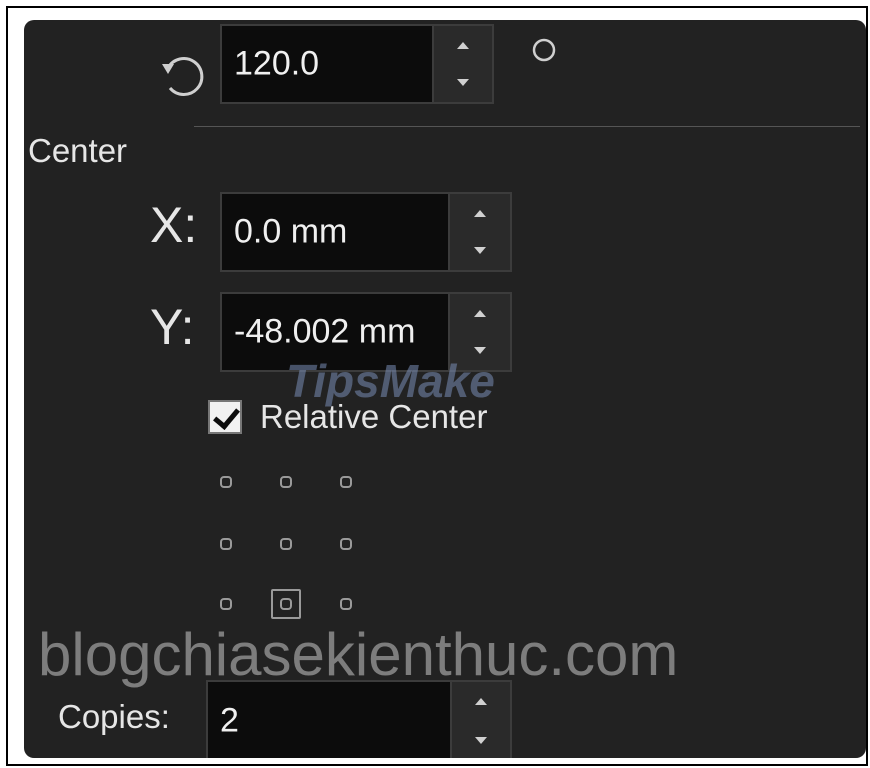  What do you see at coordinates (358, 654) in the screenshot?
I see `site-watermark: blogchiasekienthuc.com` at bounding box center [358, 654].